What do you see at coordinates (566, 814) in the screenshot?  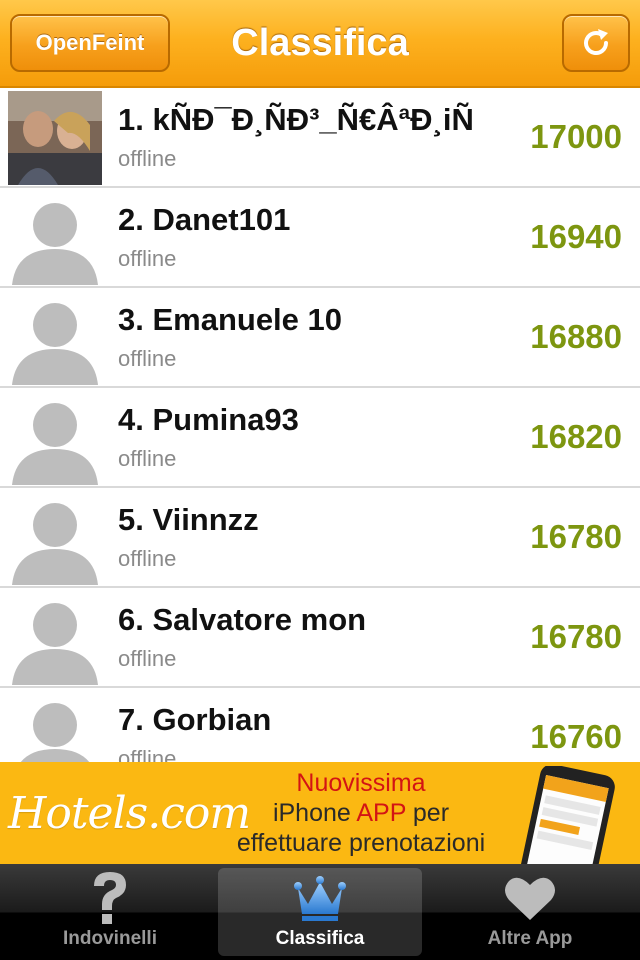 I see `phone-image-icon` at bounding box center [566, 814].